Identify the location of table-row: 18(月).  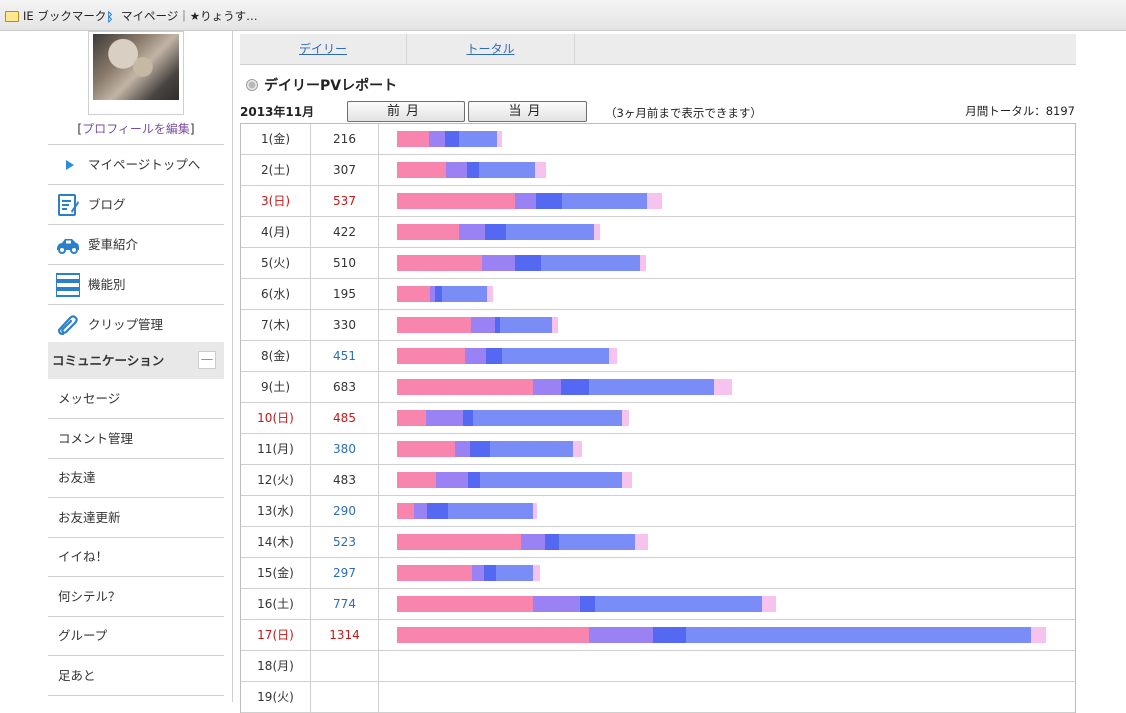
(658, 666).